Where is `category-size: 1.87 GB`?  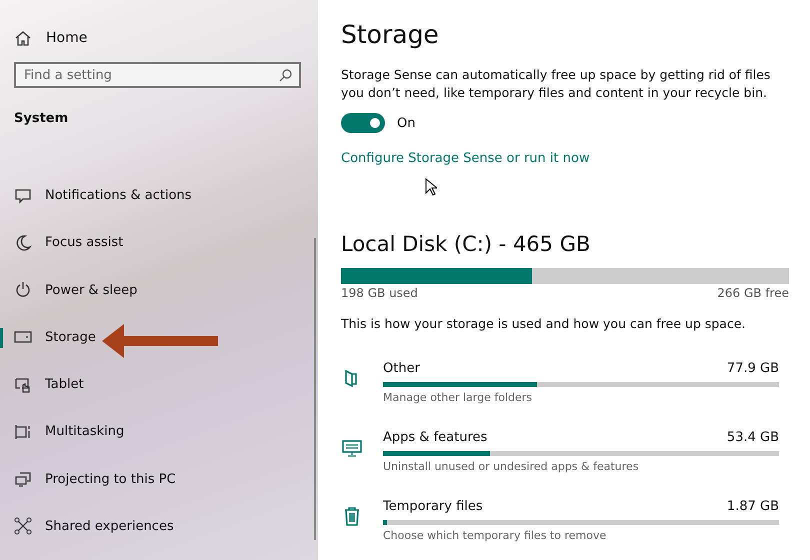 category-size: 1.87 GB is located at coordinates (752, 506).